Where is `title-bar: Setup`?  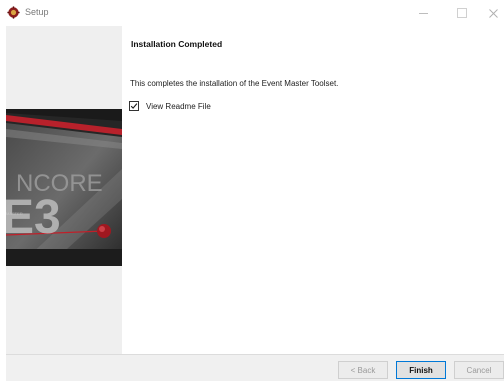
title-bar: Setup is located at coordinates (252, 13).